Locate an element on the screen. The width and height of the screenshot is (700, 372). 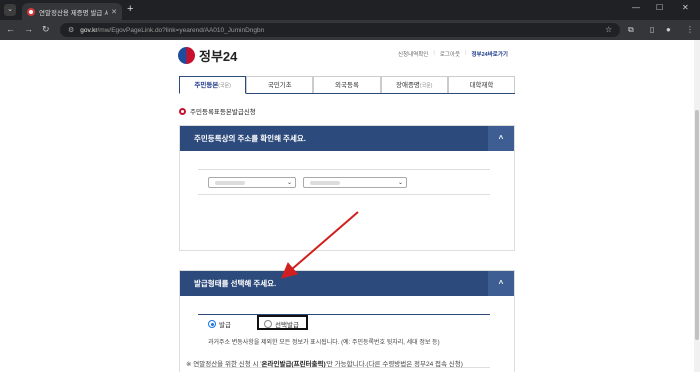
new-tab-button: + is located at coordinates (130, 9).